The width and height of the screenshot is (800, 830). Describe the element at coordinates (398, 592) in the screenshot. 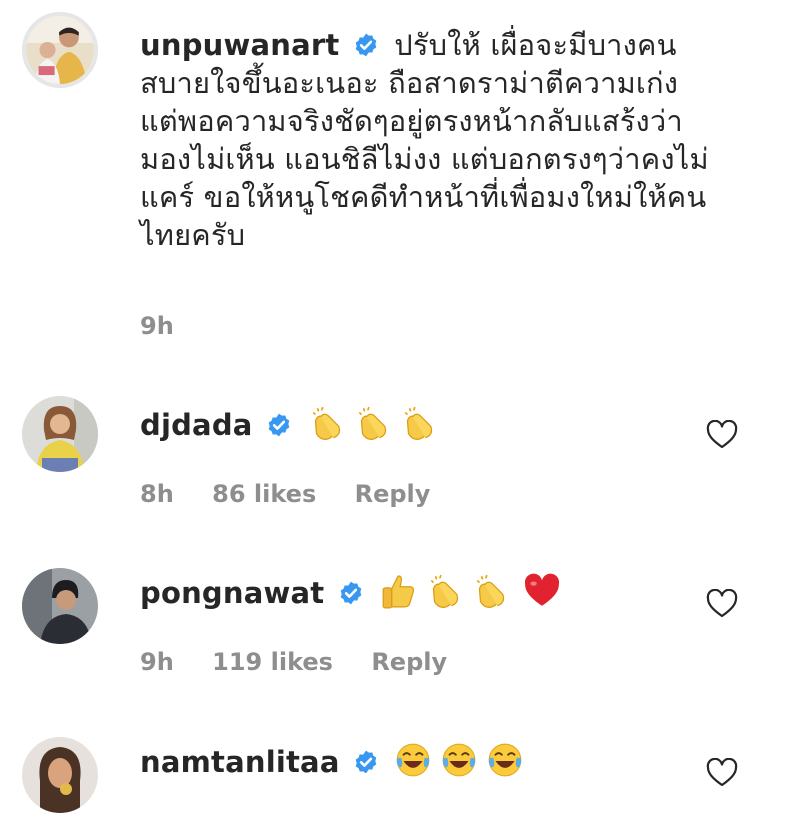

I see `thumbs-up-icon` at that location.